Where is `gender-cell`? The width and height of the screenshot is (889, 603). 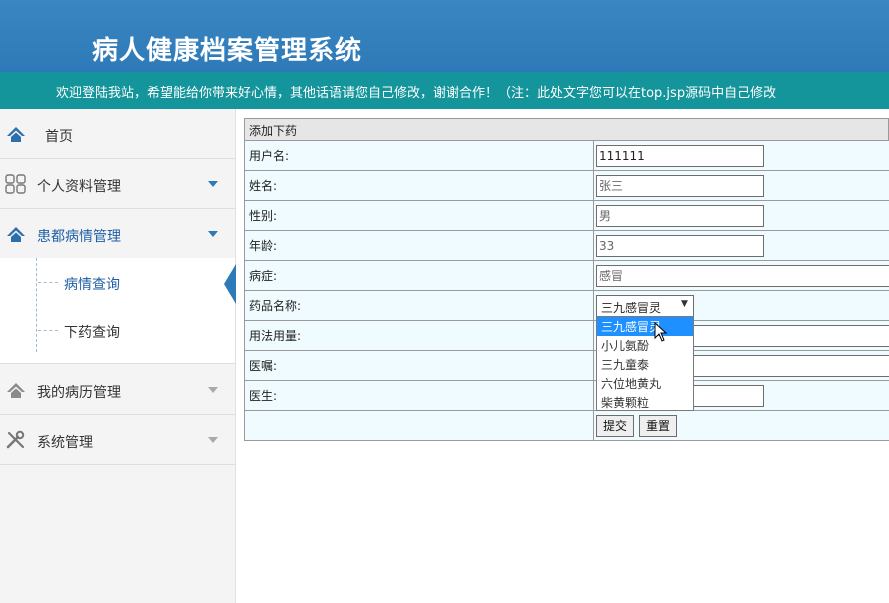
gender-cell is located at coordinates (741, 215).